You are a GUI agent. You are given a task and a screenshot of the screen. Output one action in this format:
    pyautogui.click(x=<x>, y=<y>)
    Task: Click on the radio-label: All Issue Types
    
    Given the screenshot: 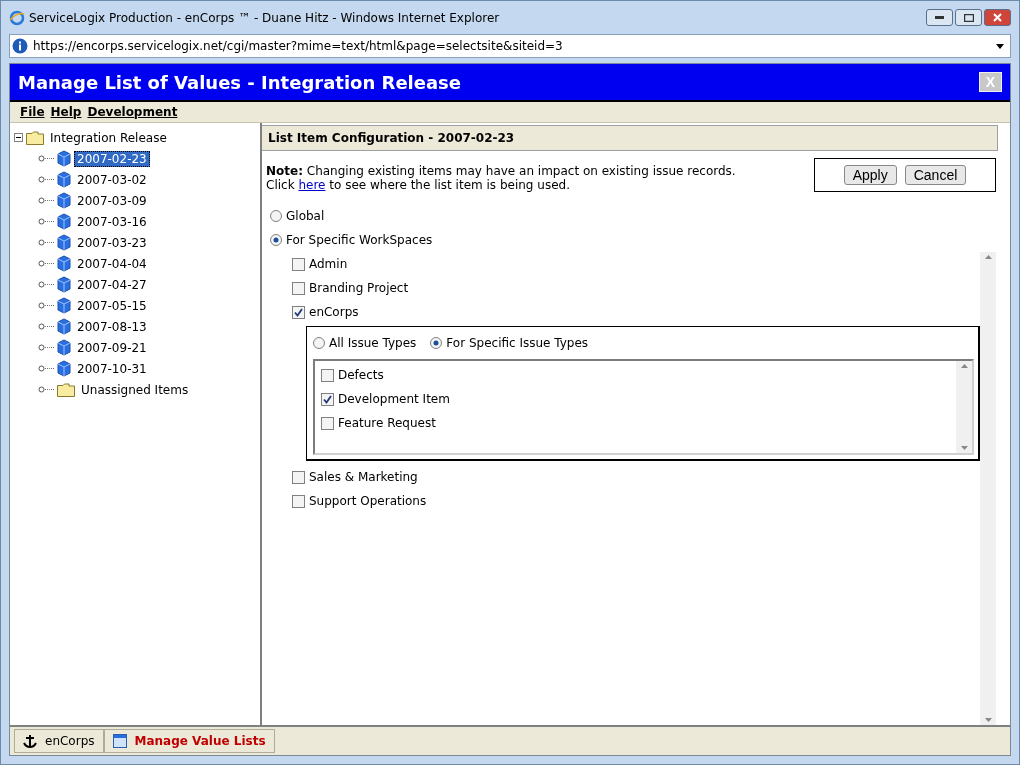 What is the action you would take?
    pyautogui.click(x=373, y=343)
    